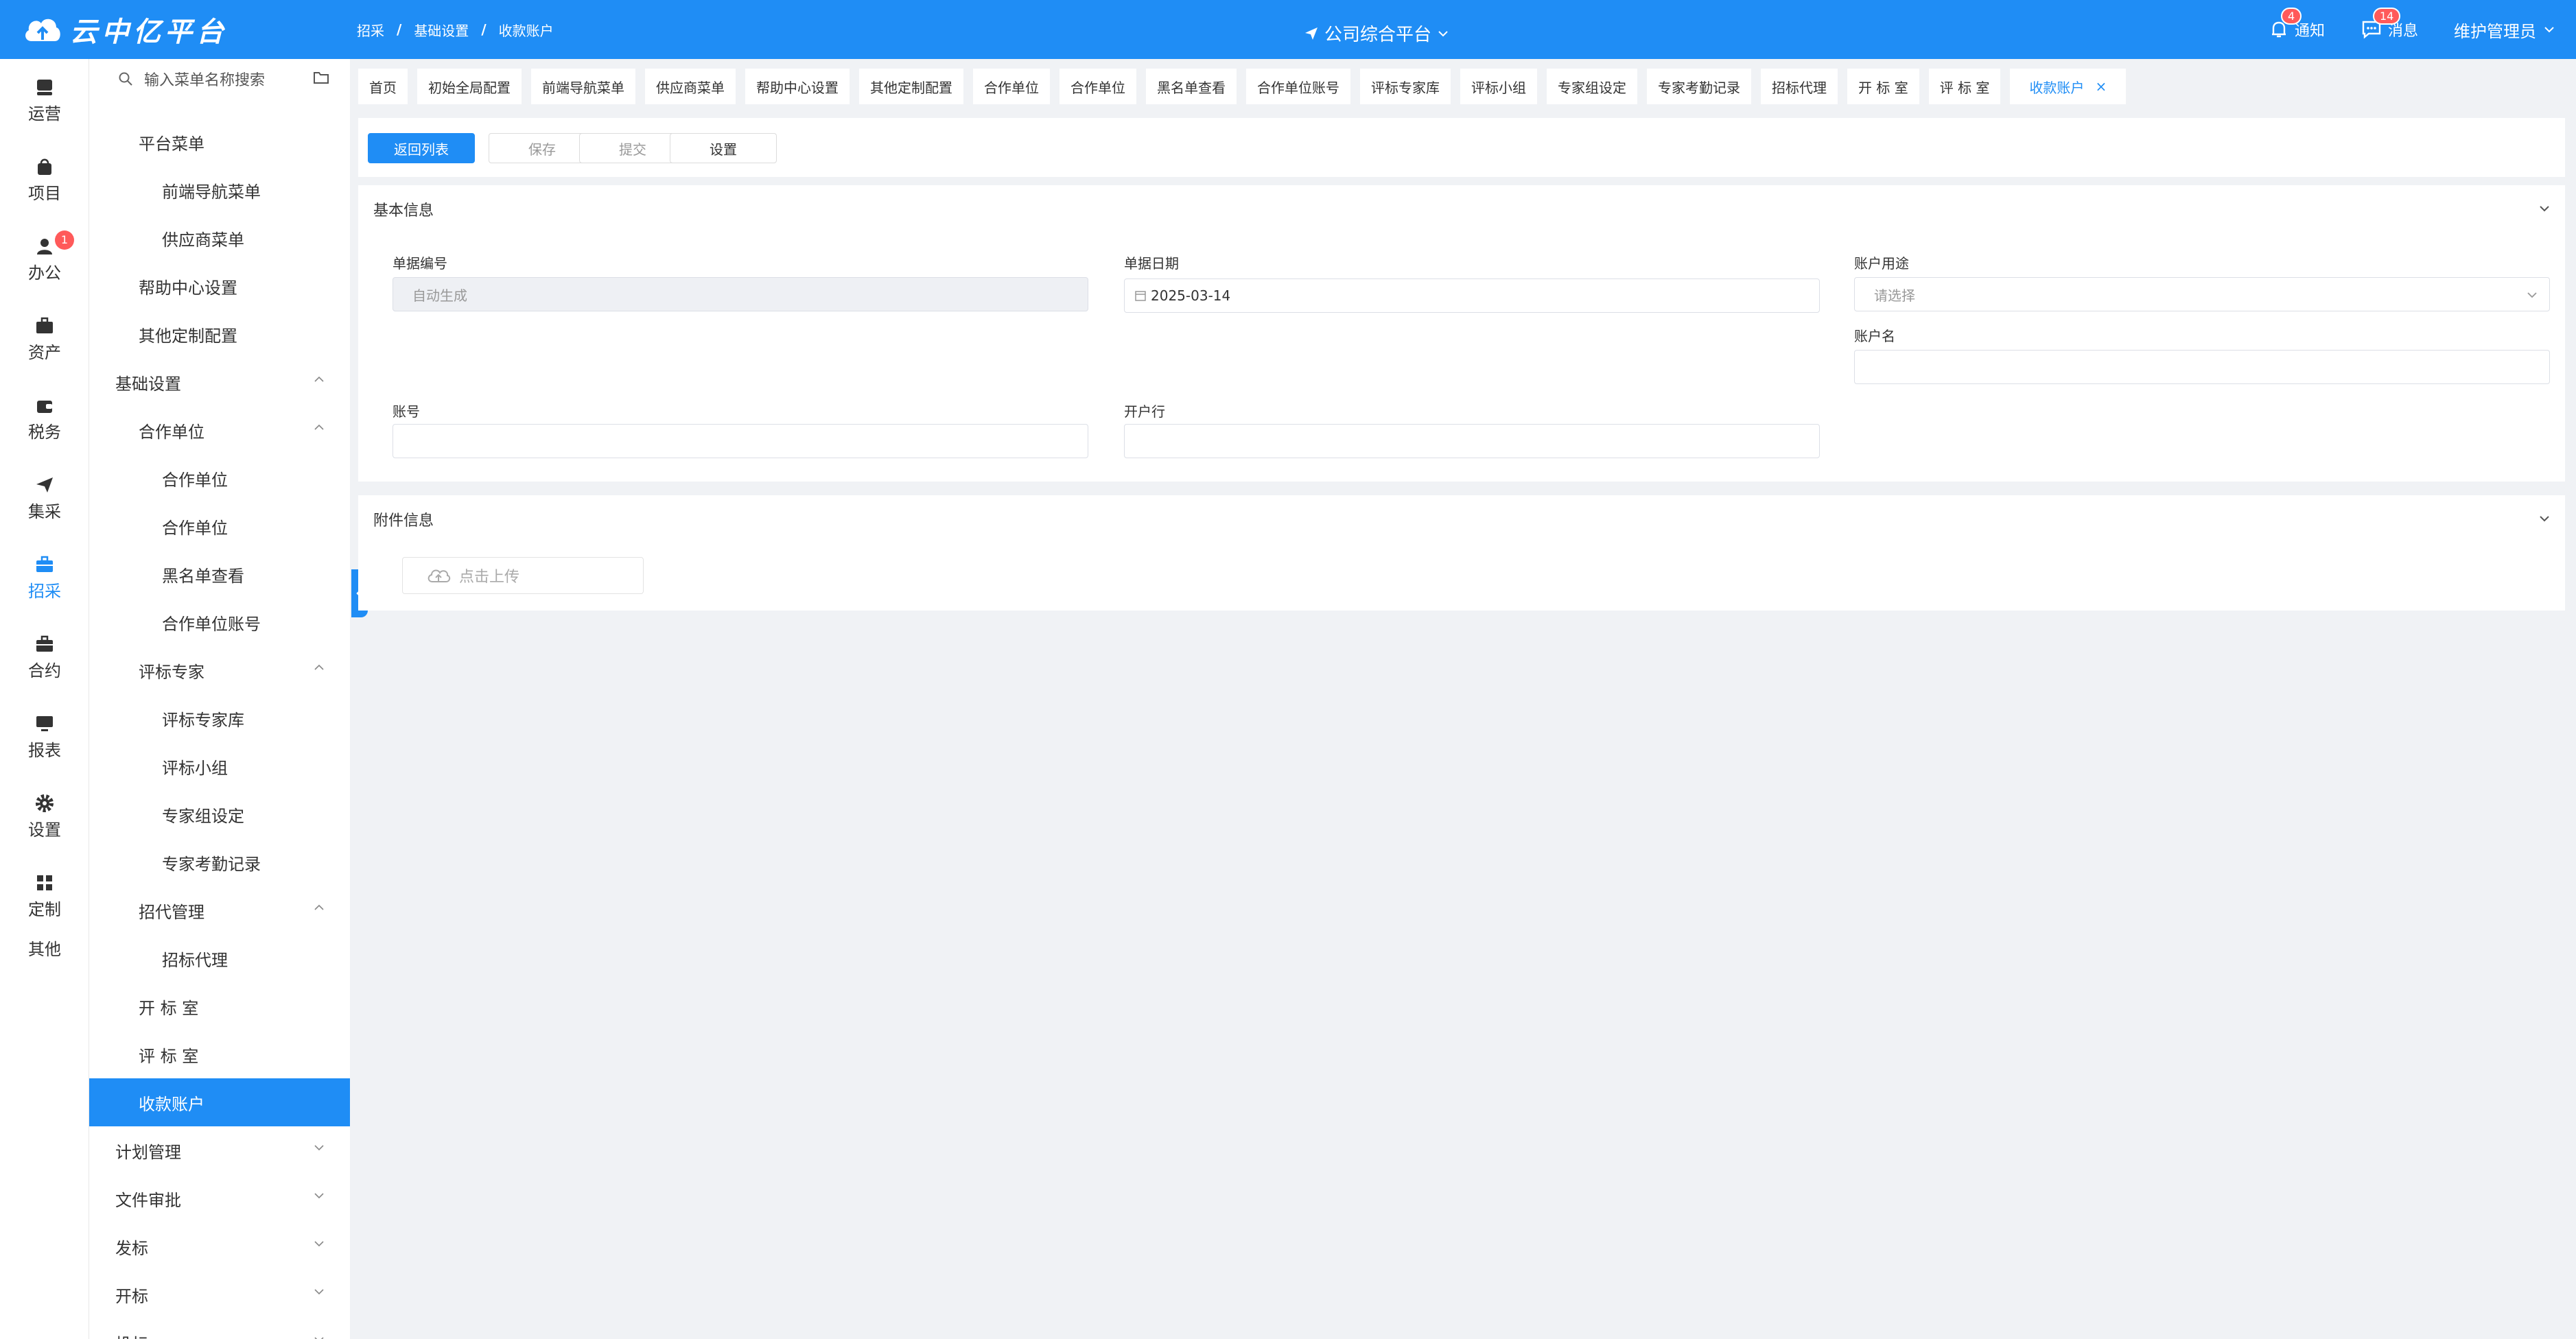  I want to click on rail-label: 招采, so click(44, 591).